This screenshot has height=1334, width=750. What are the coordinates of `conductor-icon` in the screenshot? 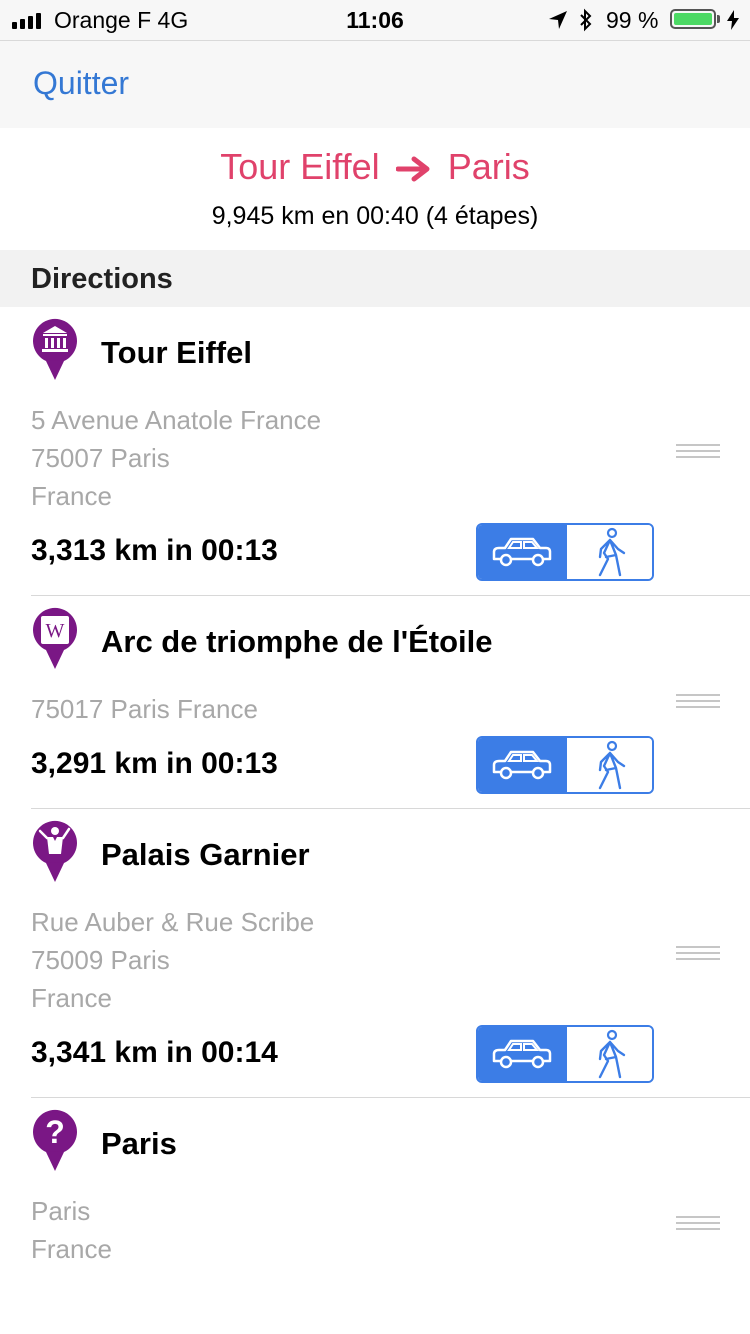 It's located at (55, 851).